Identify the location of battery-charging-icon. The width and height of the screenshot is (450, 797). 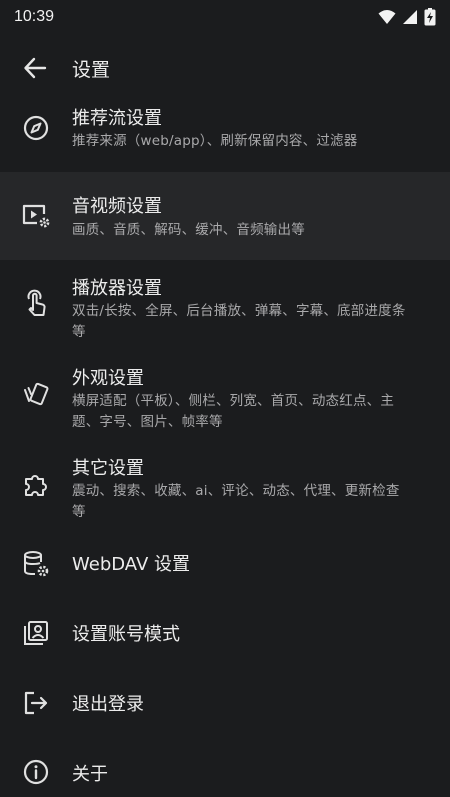
(430, 17).